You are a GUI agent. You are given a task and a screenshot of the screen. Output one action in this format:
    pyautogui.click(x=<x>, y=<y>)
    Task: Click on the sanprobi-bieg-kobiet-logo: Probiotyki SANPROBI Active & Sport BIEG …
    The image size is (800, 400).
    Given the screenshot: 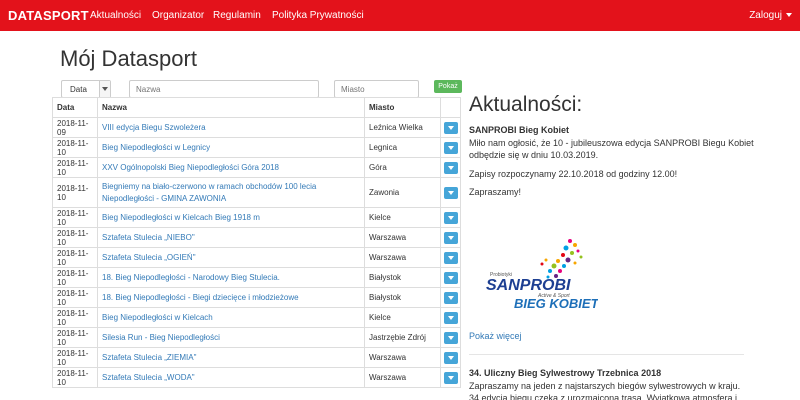 What is the action you would take?
    pyautogui.click(x=542, y=275)
    